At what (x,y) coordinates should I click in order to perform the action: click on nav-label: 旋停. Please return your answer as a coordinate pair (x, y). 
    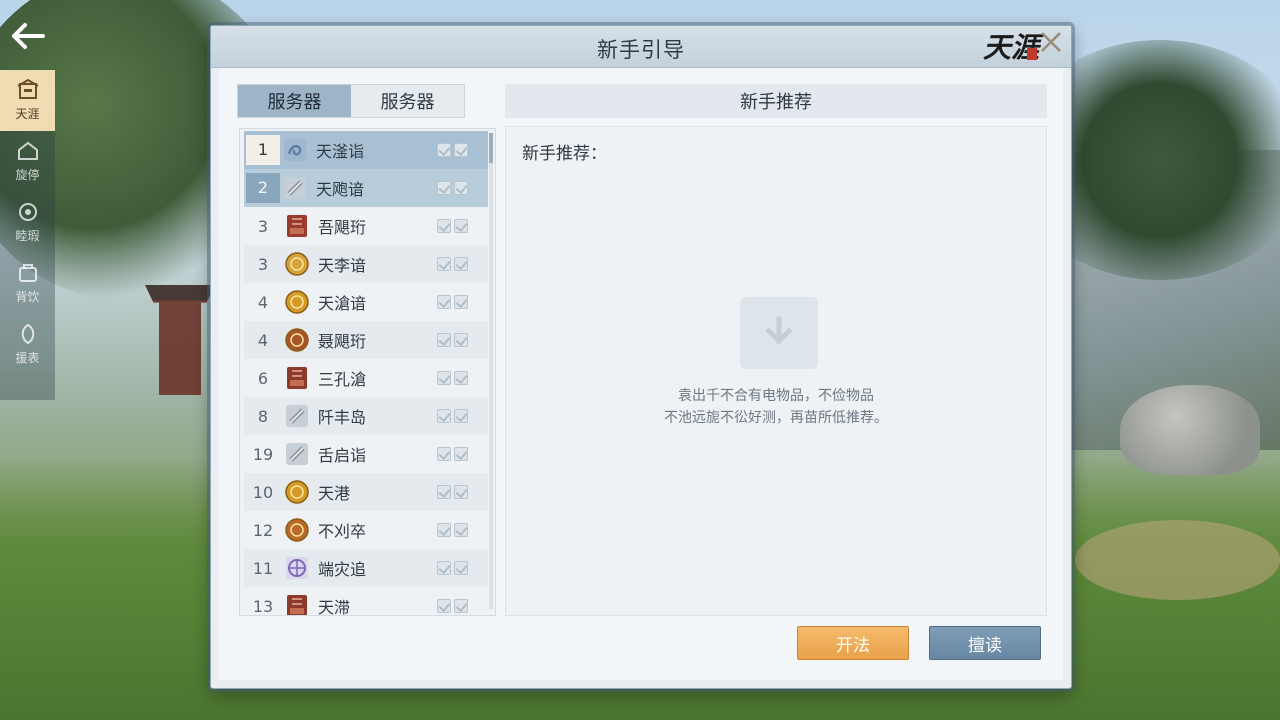
    Looking at the image, I should click on (27, 175).